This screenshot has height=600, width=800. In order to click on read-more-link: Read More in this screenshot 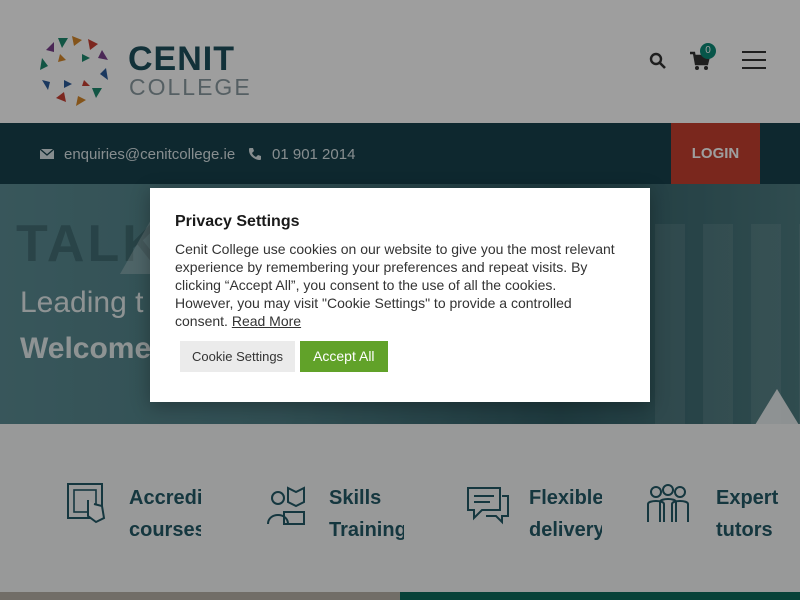, I will do `click(266, 321)`.